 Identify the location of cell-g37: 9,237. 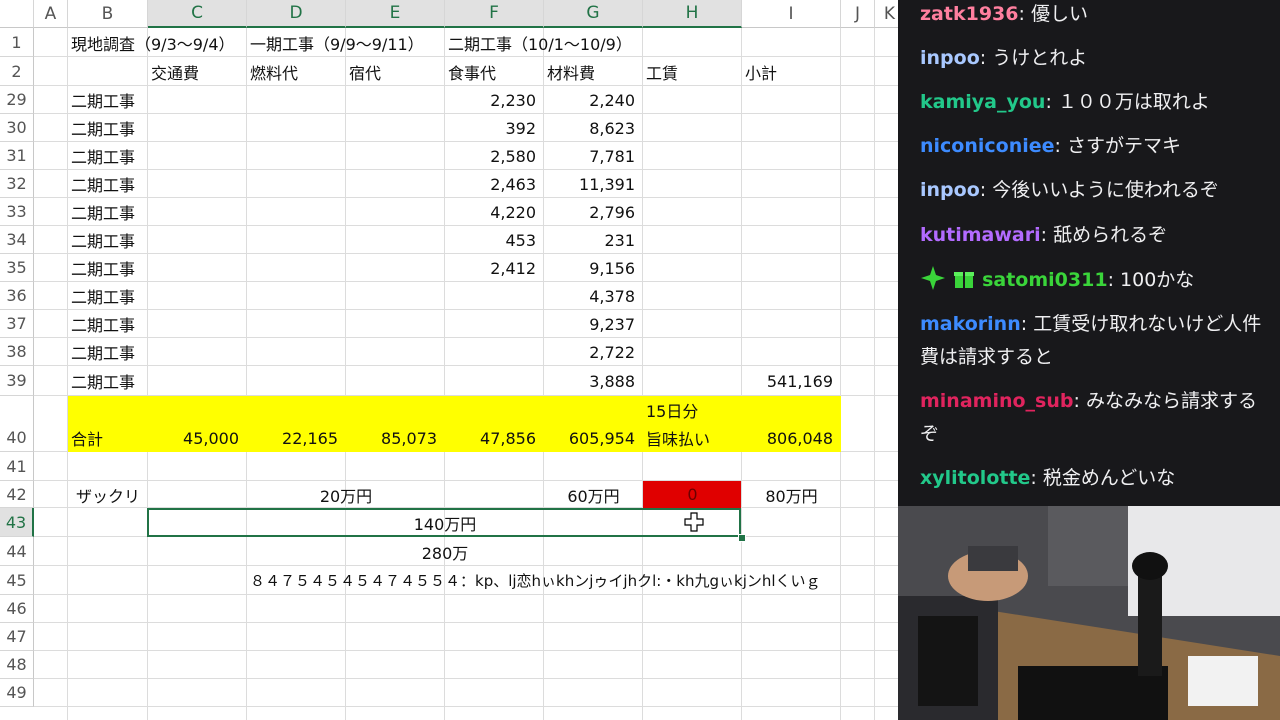
(593, 324).